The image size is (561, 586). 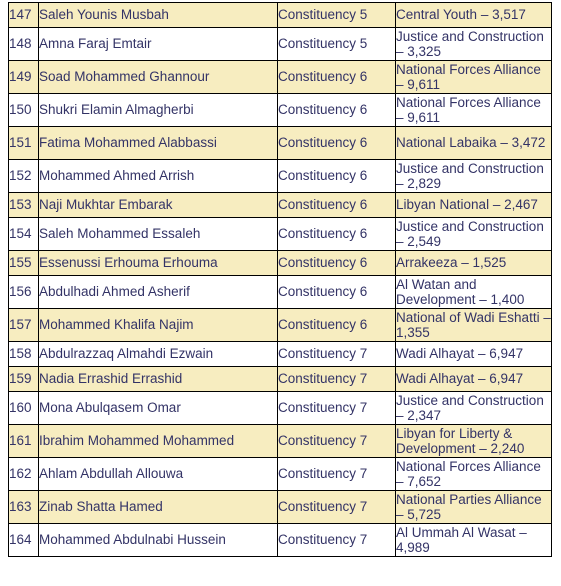 I want to click on candidate-name-cell: Essenussi Erhouma Erhouma, so click(x=158, y=263).